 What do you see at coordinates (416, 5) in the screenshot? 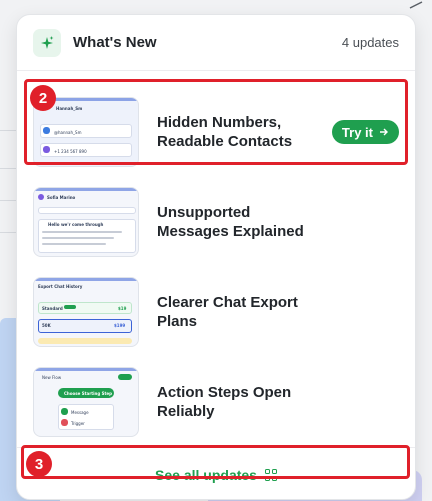
I see `background-icon` at bounding box center [416, 5].